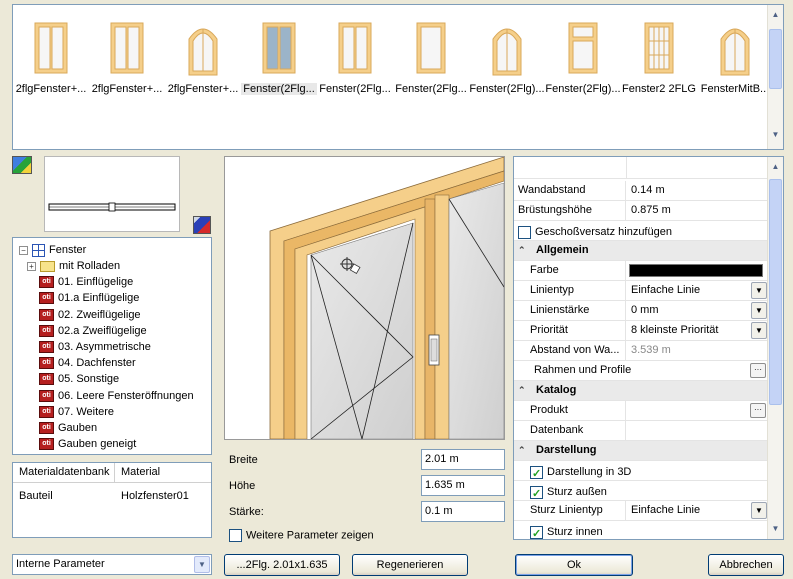 The height and width of the screenshot is (579, 793). Describe the element at coordinates (641, 411) in the screenshot. I see `property-row: Produkt ···` at that location.